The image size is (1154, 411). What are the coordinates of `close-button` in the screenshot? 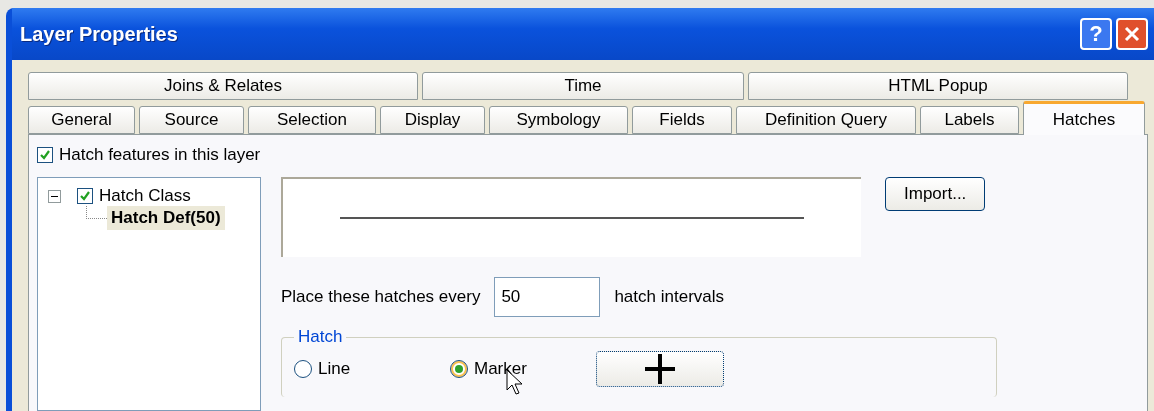 It's located at (1132, 34).